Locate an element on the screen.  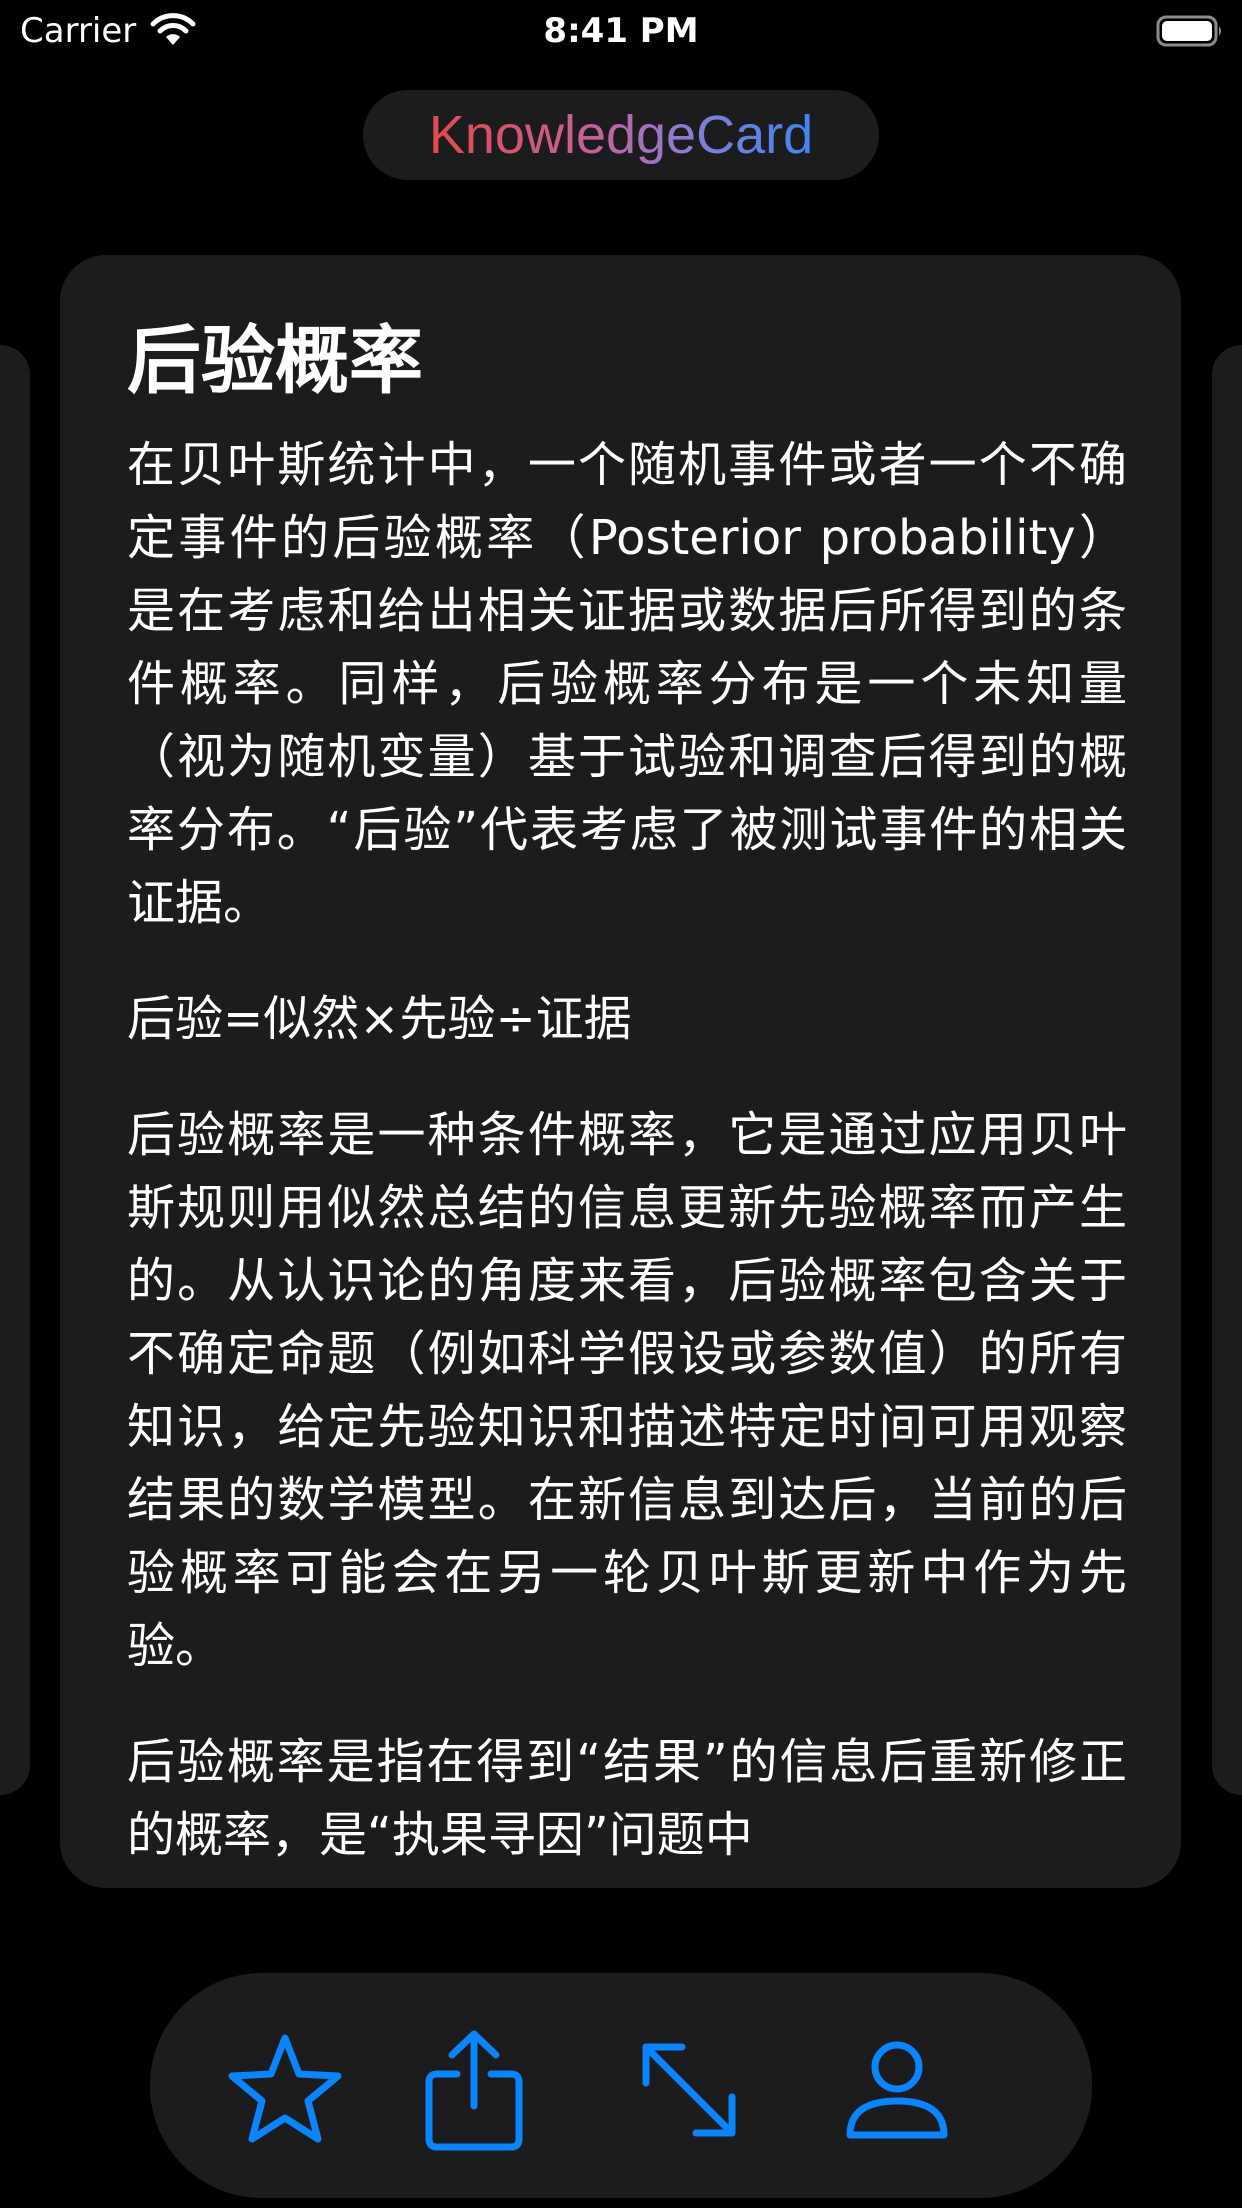
card-title: 后验概率 is located at coordinates (275, 361).